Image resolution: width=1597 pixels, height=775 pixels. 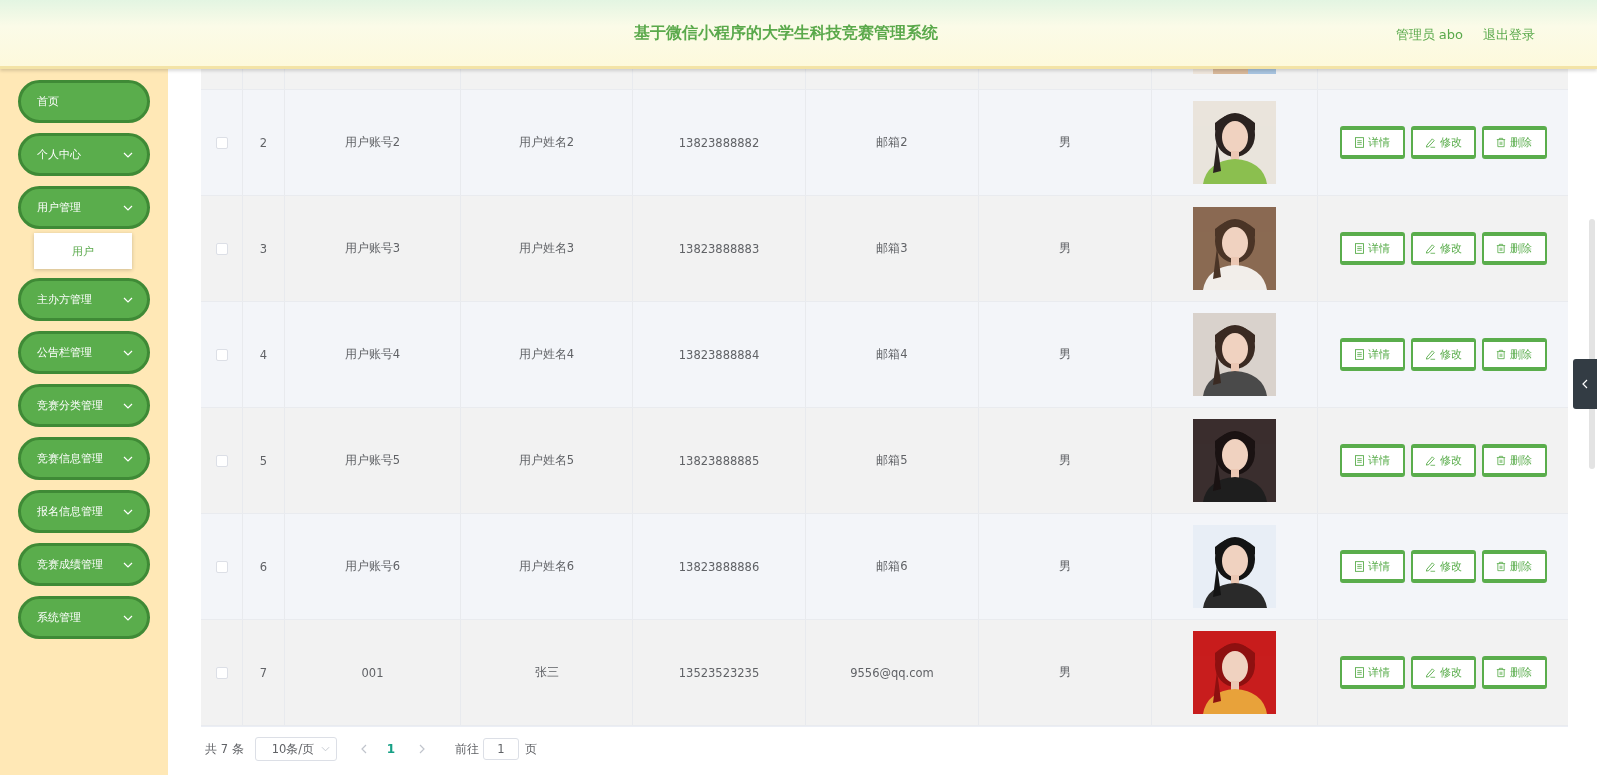 I want to click on table-cell: 用户账号2, so click(x=372, y=142).